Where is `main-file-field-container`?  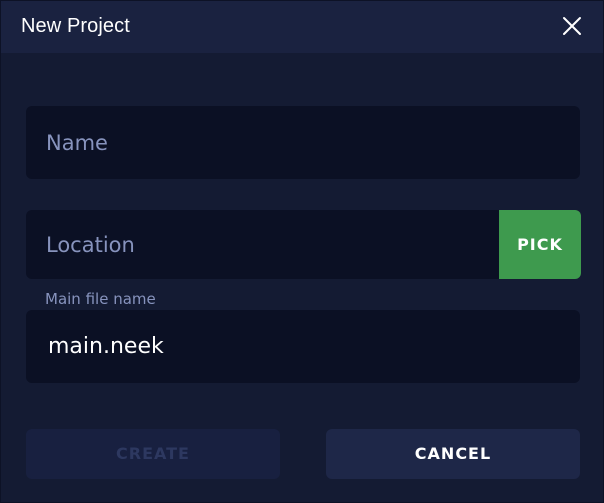 main-file-field-container is located at coordinates (303, 346).